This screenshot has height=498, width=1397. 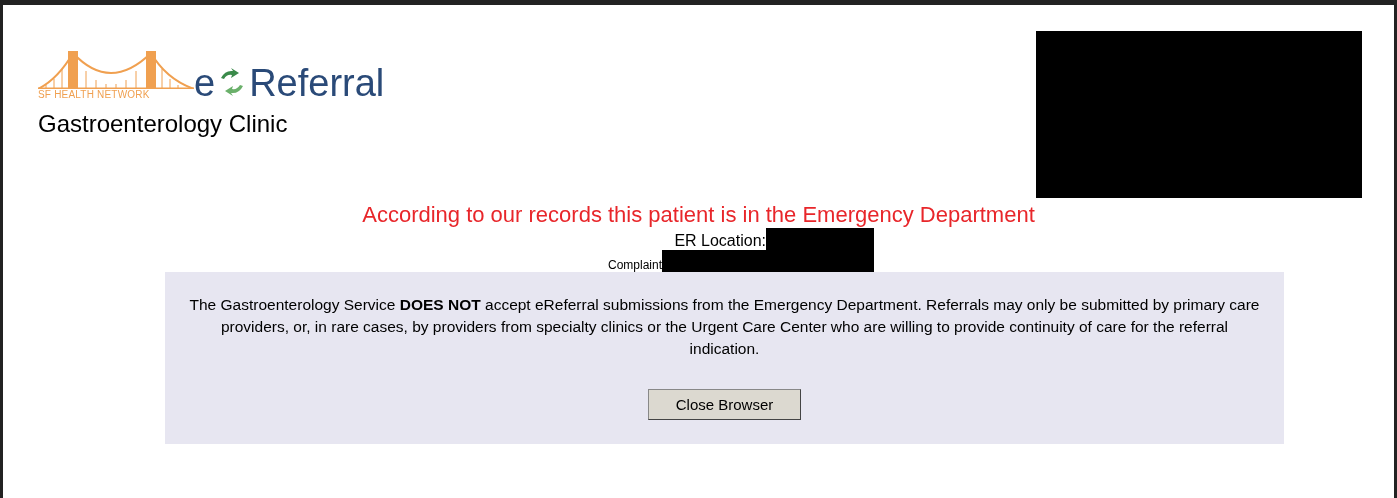 I want to click on alert-message: According to our records this patient is in the Emergency Department, so click(x=698, y=215).